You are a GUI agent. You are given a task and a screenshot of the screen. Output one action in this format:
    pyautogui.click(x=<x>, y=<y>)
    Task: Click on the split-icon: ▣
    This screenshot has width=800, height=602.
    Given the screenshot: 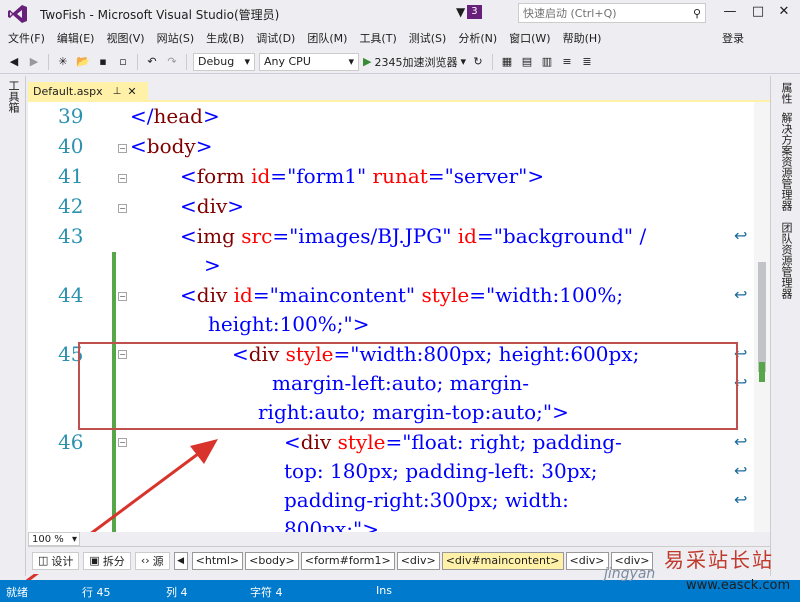 What is the action you would take?
    pyautogui.click(x=94, y=560)
    